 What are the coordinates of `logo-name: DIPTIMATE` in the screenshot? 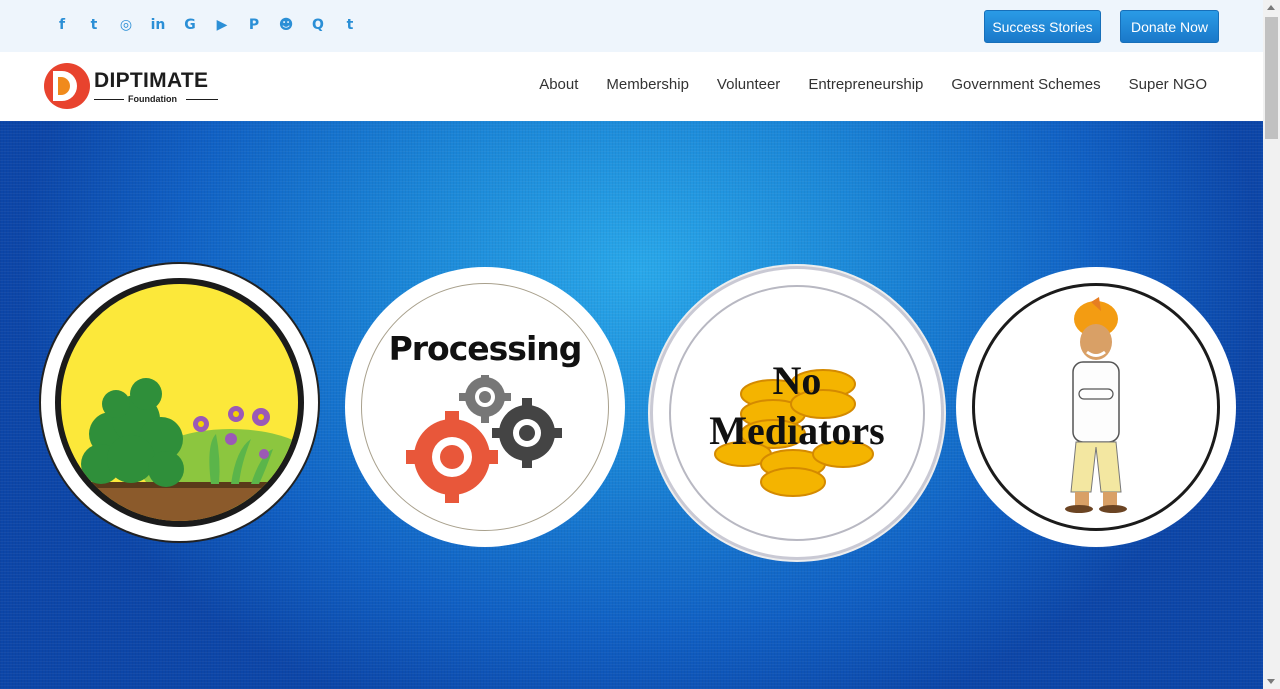 It's located at (151, 80).